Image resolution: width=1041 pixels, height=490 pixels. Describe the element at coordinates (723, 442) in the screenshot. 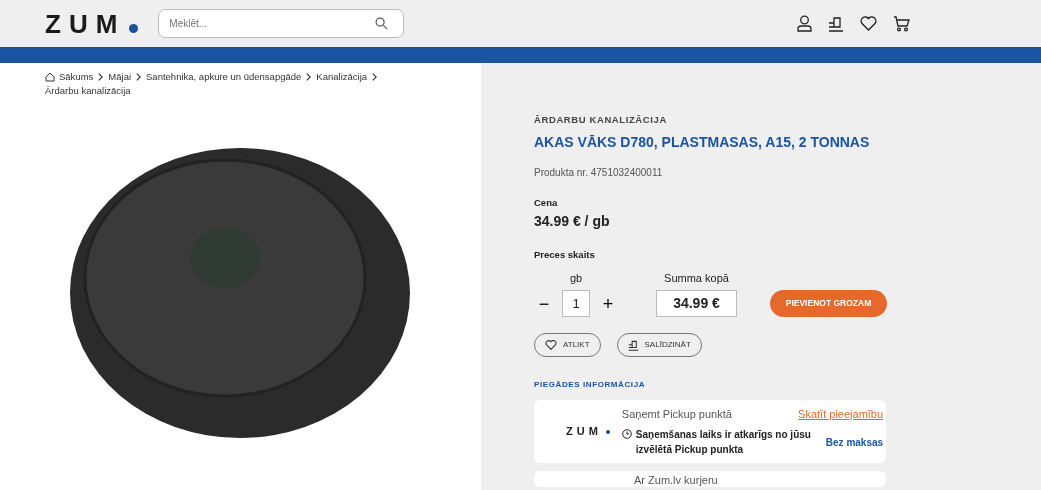

I see `pickup-time-note: Saņemšanas laiks ir atkarīgs no jūsu izvēlētā Pickup punkta` at that location.